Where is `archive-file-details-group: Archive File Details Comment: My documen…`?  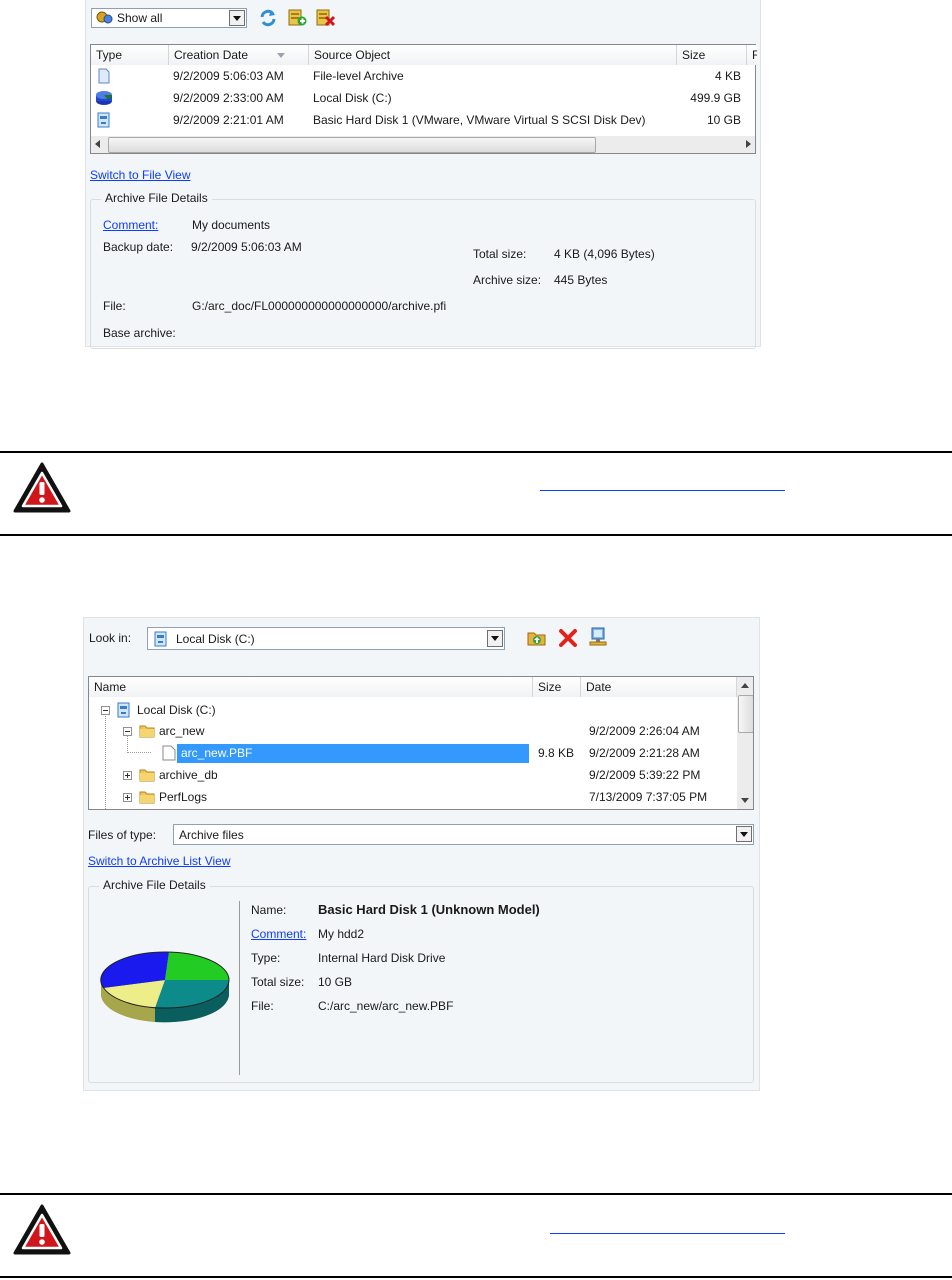 archive-file-details-group: Archive File Details Comment: My documen… is located at coordinates (423, 270).